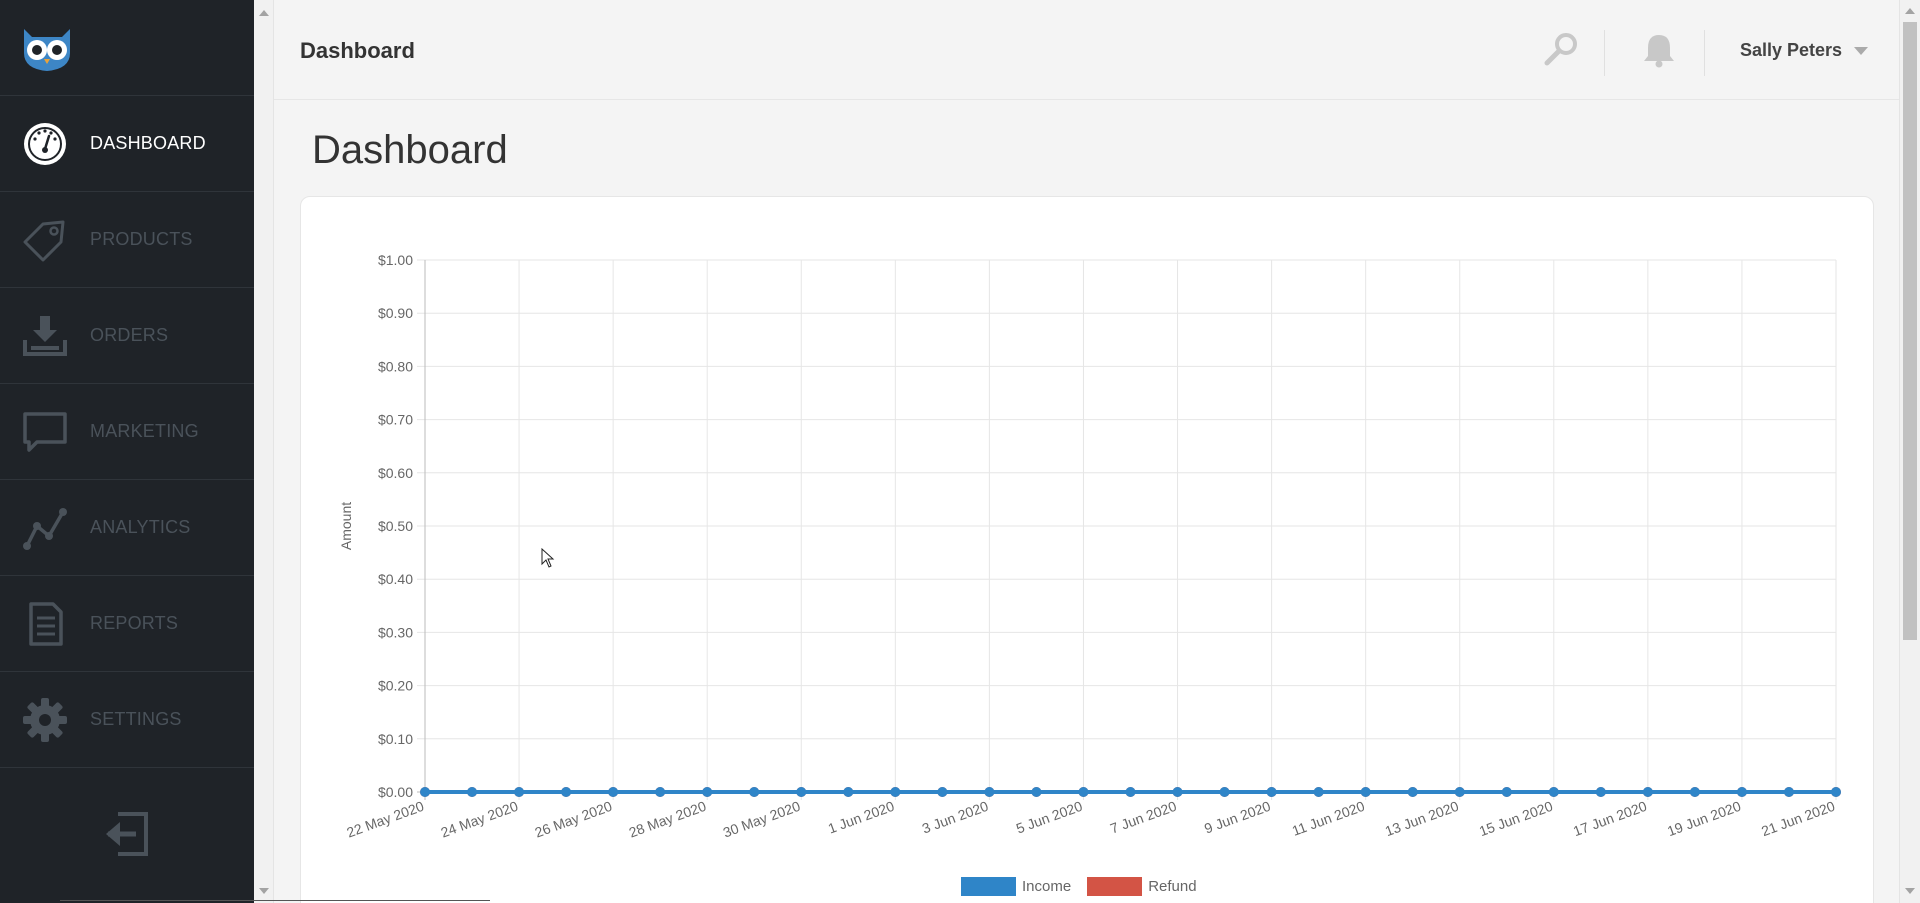  I want to click on y-tick-label: $0.30, so click(395, 632).